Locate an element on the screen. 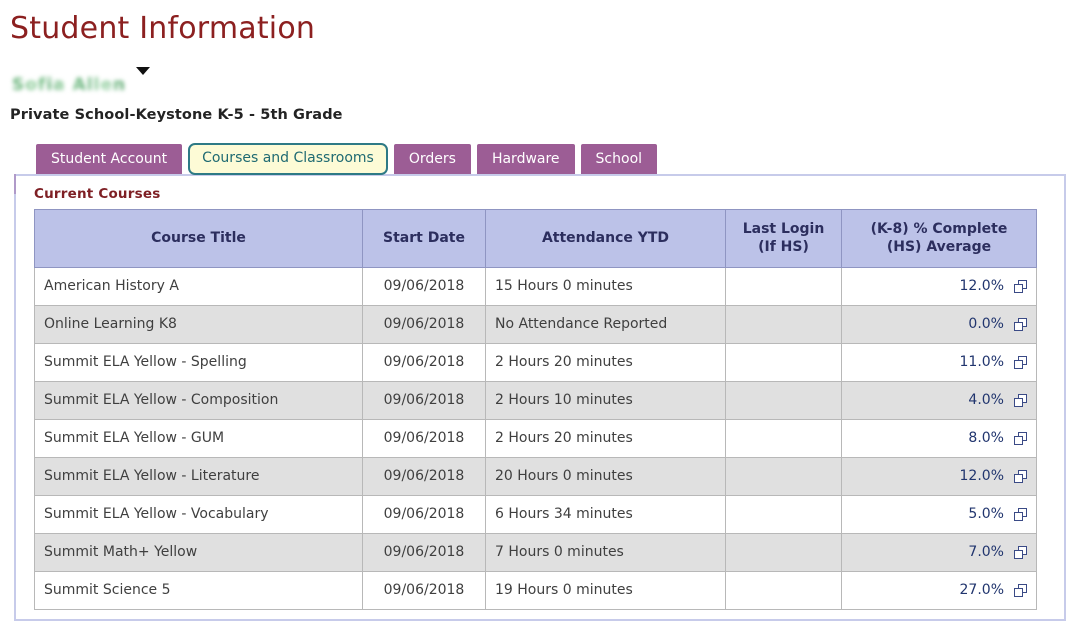 The height and width of the screenshot is (631, 1080). panel-accent is located at coordinates (15, 183).